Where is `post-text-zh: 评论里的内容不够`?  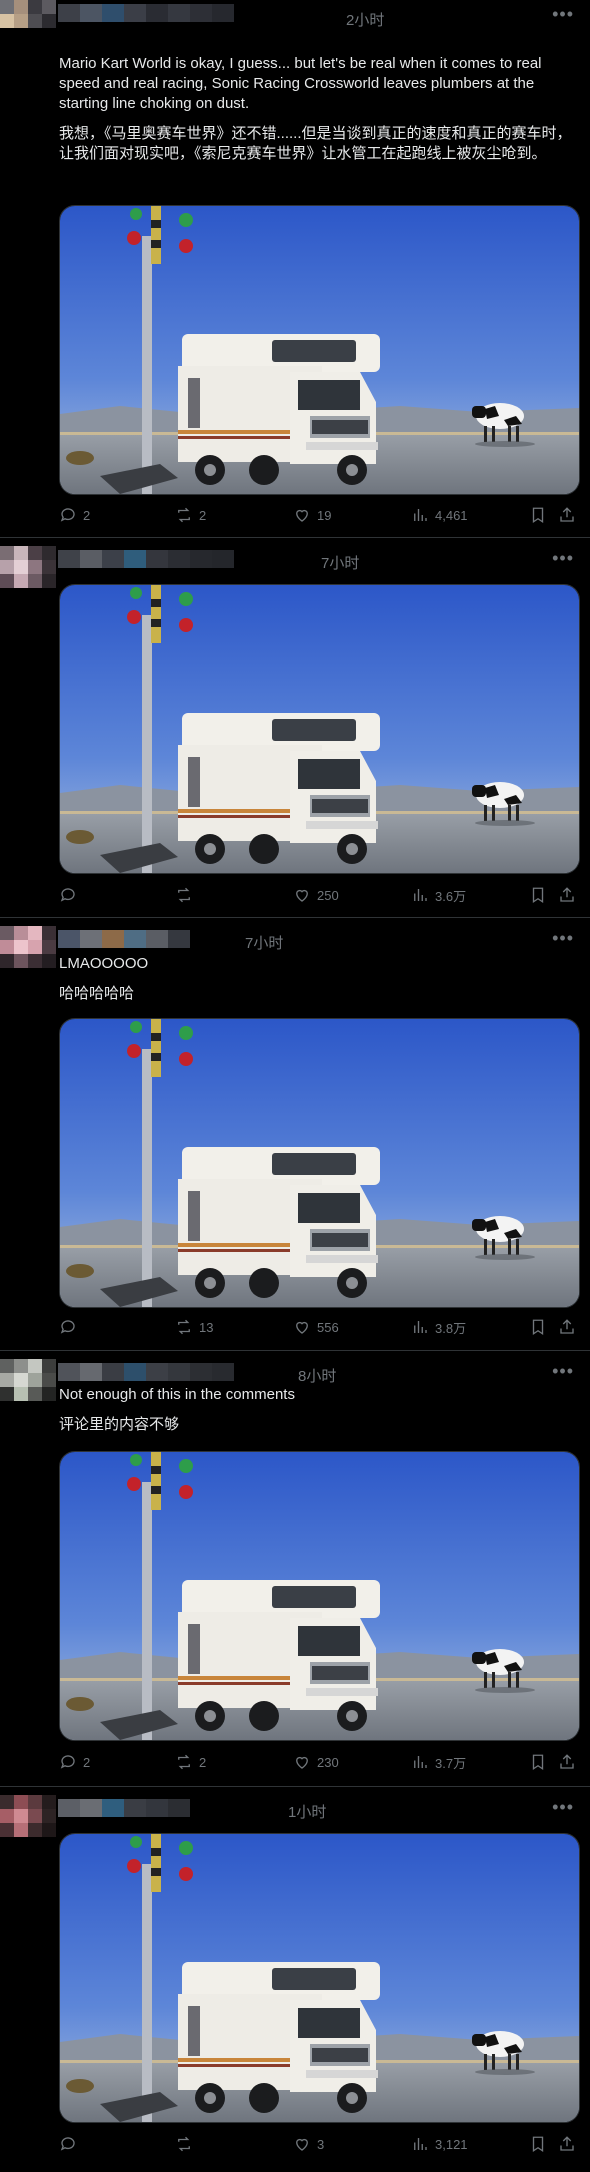
post-text-zh: 评论里的内容不够 is located at coordinates (119, 1424).